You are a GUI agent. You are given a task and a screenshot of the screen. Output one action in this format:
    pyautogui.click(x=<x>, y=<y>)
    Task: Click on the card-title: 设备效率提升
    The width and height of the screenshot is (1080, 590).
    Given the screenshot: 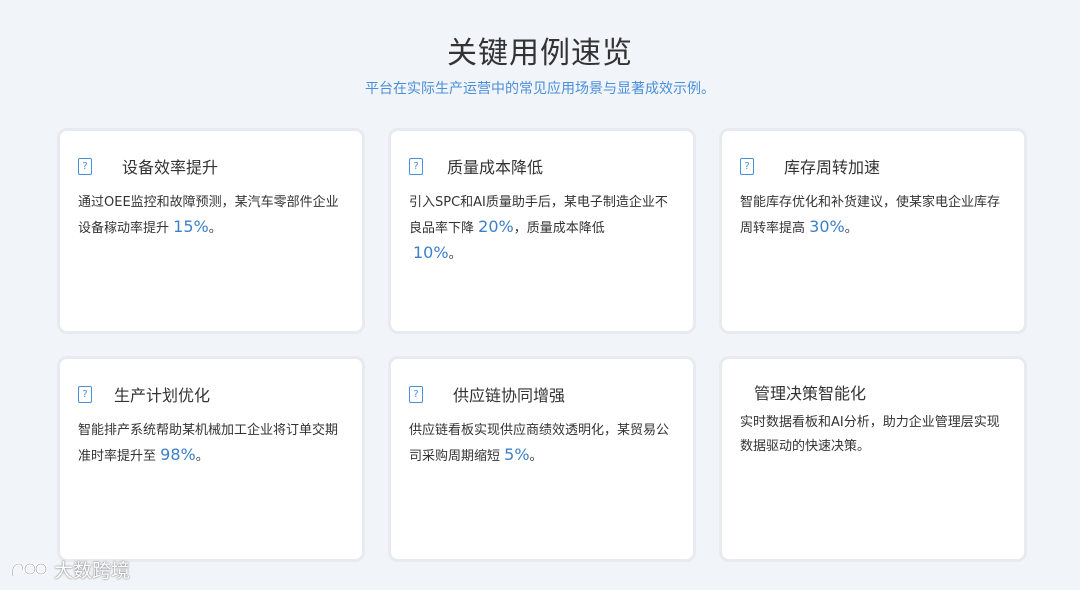 What is the action you would take?
    pyautogui.click(x=170, y=167)
    